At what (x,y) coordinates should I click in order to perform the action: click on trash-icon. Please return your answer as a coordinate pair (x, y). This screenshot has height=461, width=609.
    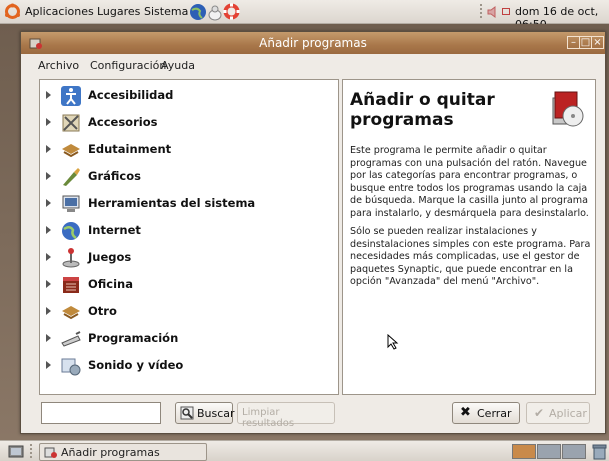
    Looking at the image, I should click on (599, 451).